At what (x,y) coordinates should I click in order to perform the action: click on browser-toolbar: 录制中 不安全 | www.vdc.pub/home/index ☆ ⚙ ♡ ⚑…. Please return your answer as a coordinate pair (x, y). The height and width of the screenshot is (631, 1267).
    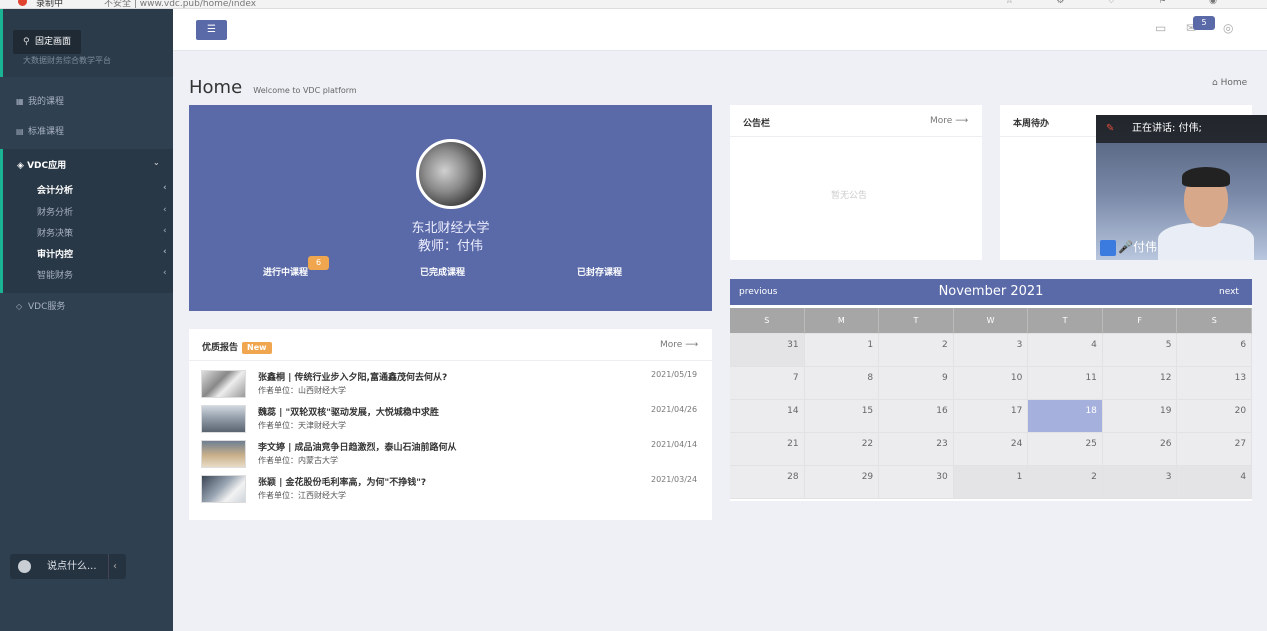
    Looking at the image, I should click on (633, 4).